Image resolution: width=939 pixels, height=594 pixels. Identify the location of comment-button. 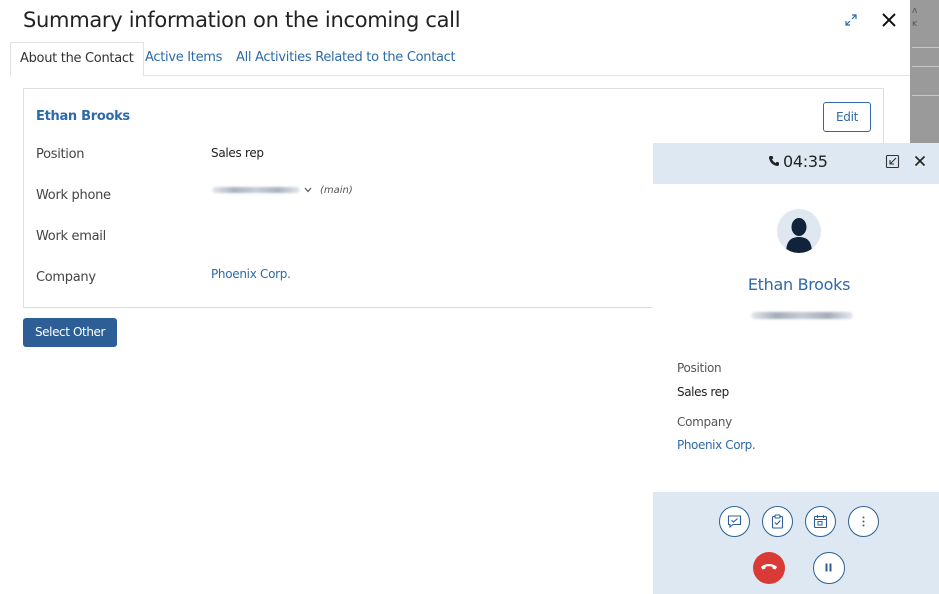
(734, 521).